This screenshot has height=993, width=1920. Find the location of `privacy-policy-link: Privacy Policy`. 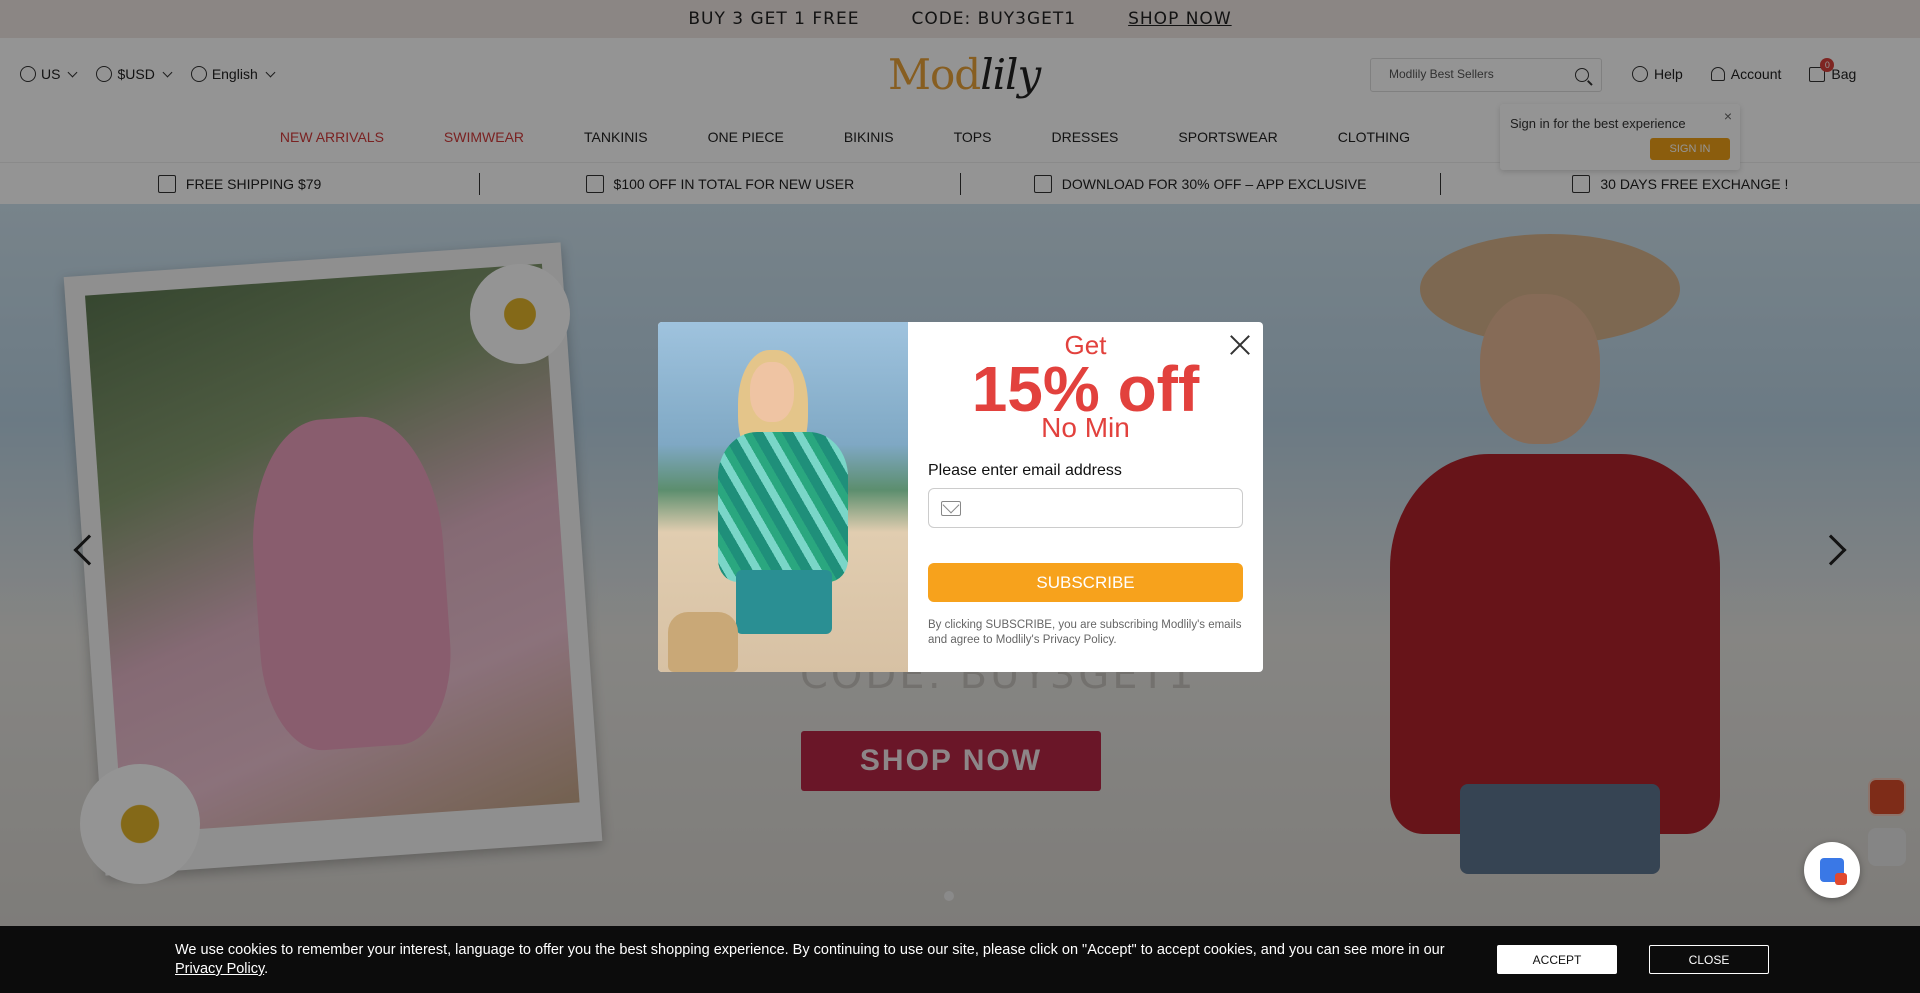

privacy-policy-link: Privacy Policy is located at coordinates (219, 969).